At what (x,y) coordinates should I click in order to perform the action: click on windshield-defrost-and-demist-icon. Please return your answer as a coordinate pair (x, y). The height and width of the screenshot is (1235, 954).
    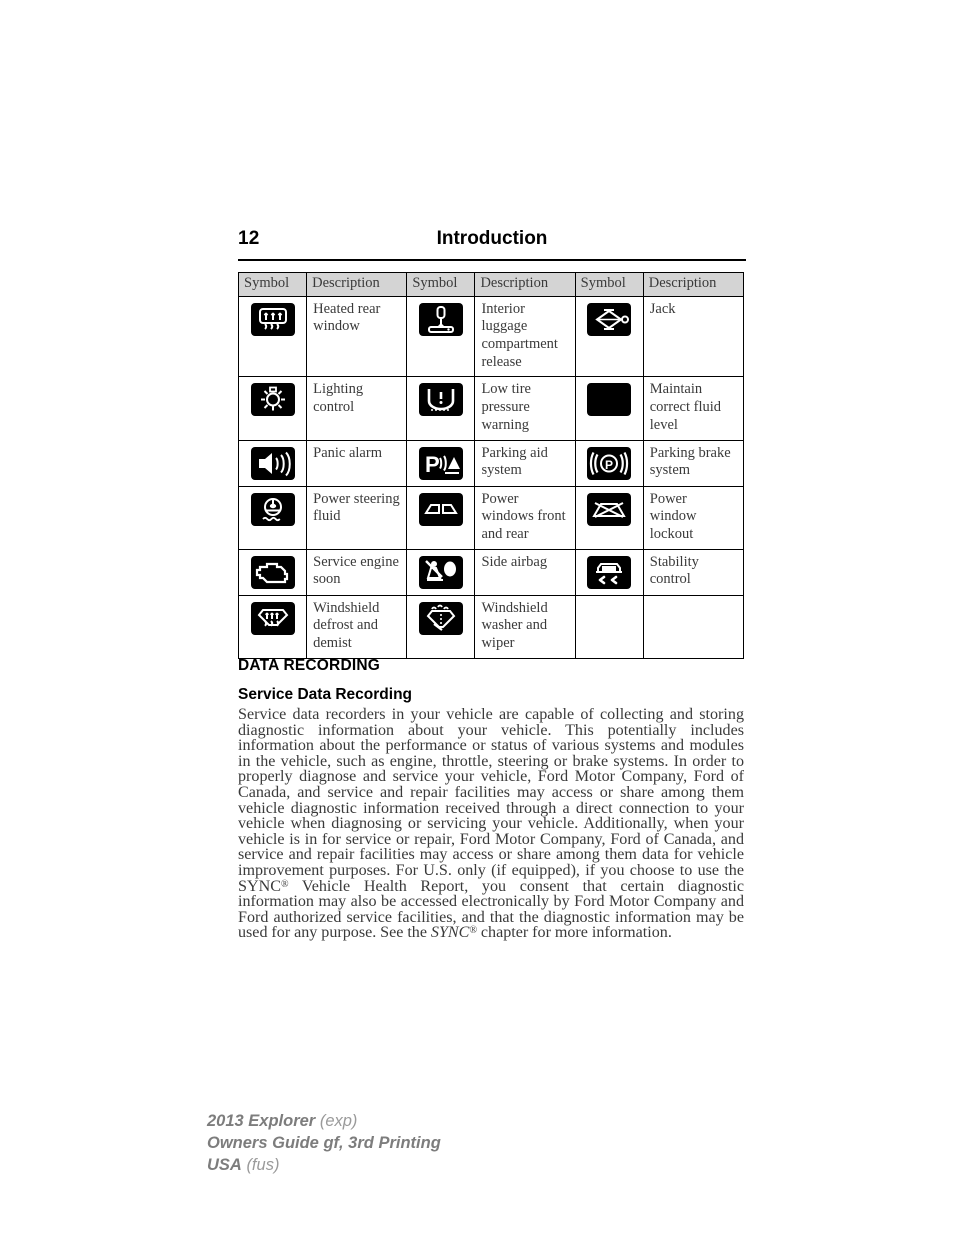
    Looking at the image, I should click on (272, 618).